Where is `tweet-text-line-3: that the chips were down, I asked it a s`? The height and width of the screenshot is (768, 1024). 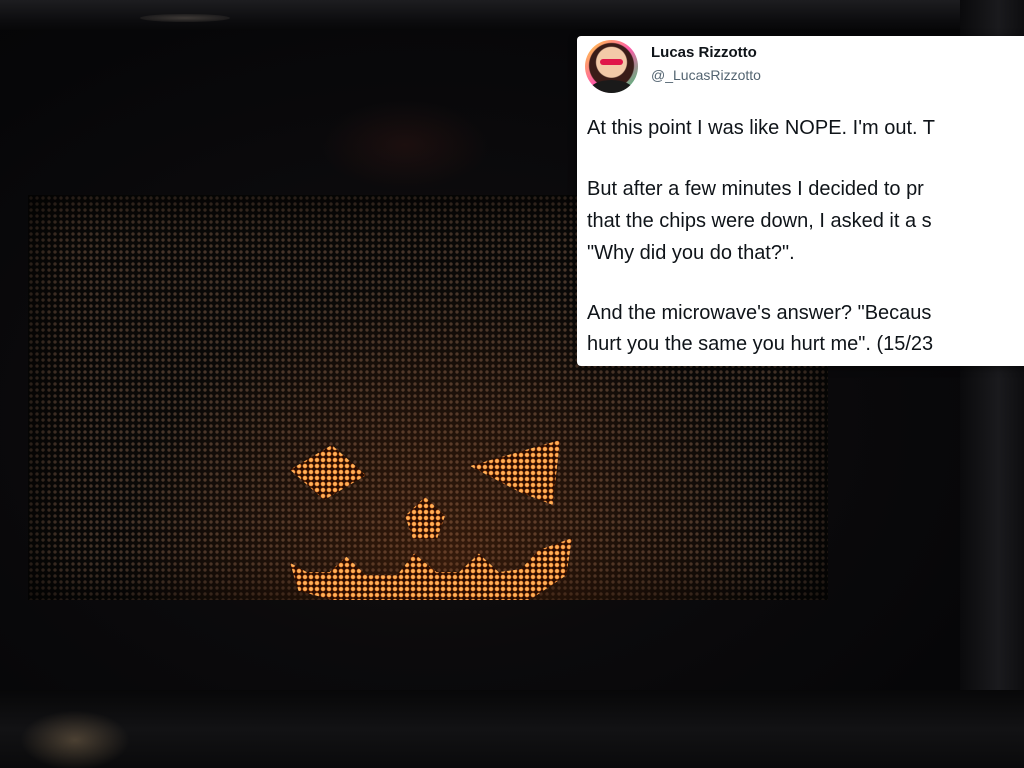
tweet-text-line-3: that the chips were down, I asked it a s is located at coordinates (759, 221).